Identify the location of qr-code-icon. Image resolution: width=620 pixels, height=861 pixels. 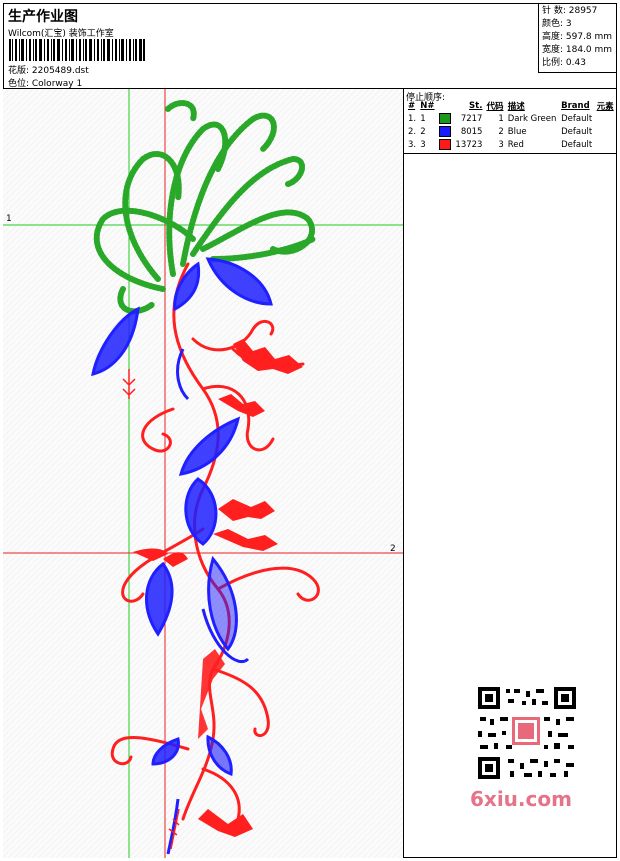
(527, 733).